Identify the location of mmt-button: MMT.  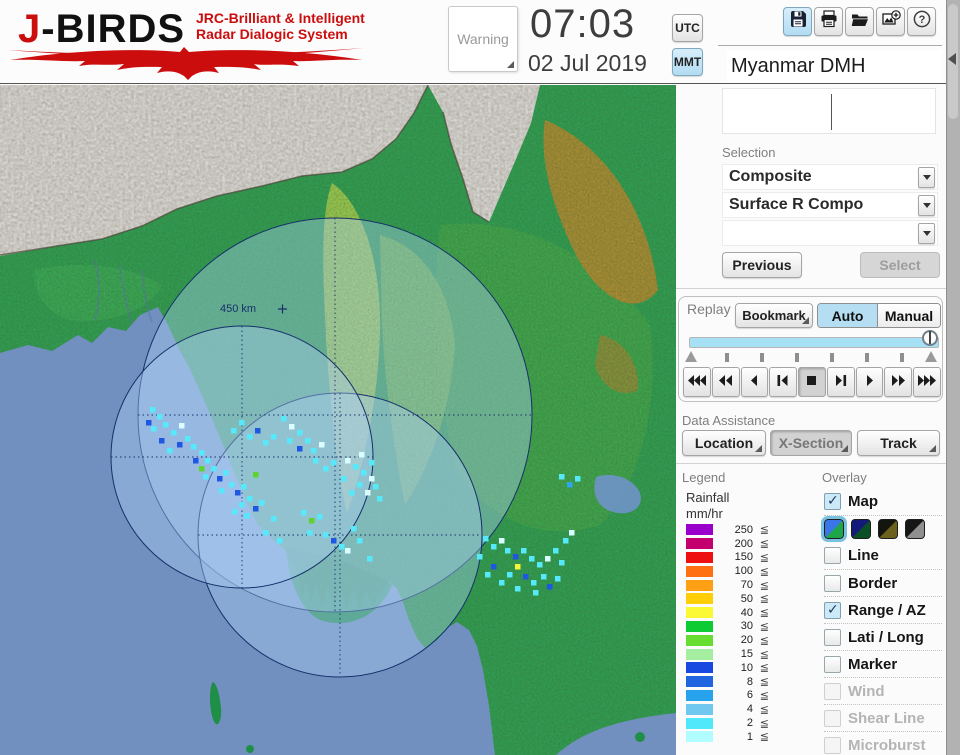
(687, 62).